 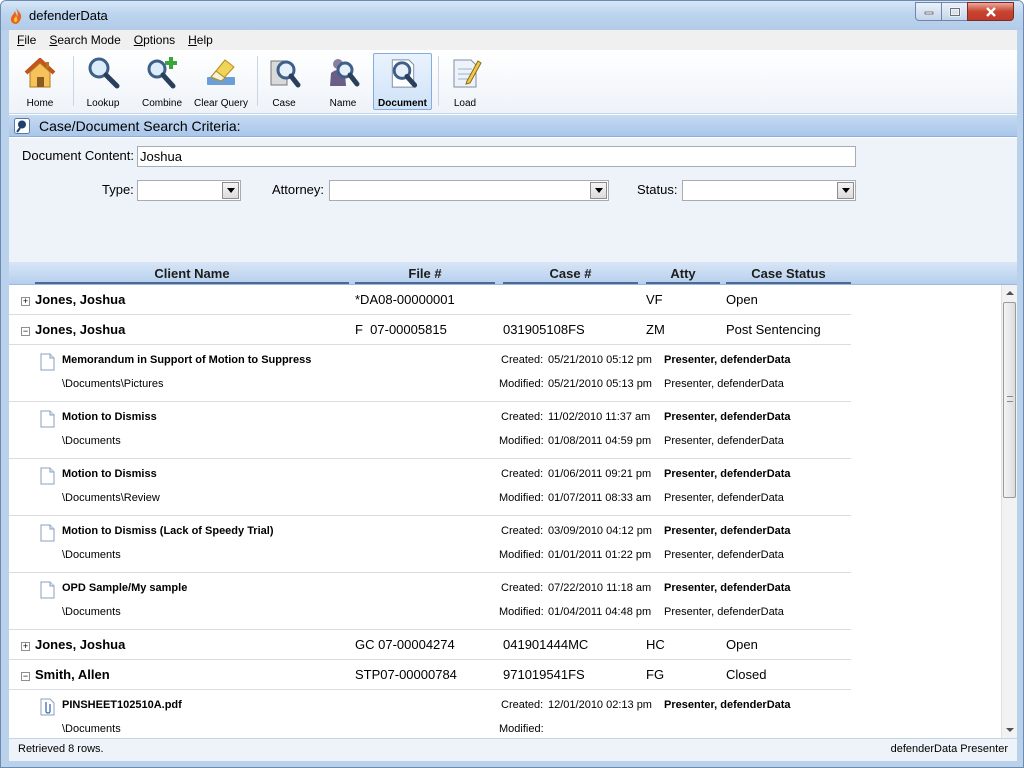 I want to click on scroll-down-arrow-icon, so click(x=1010, y=730).